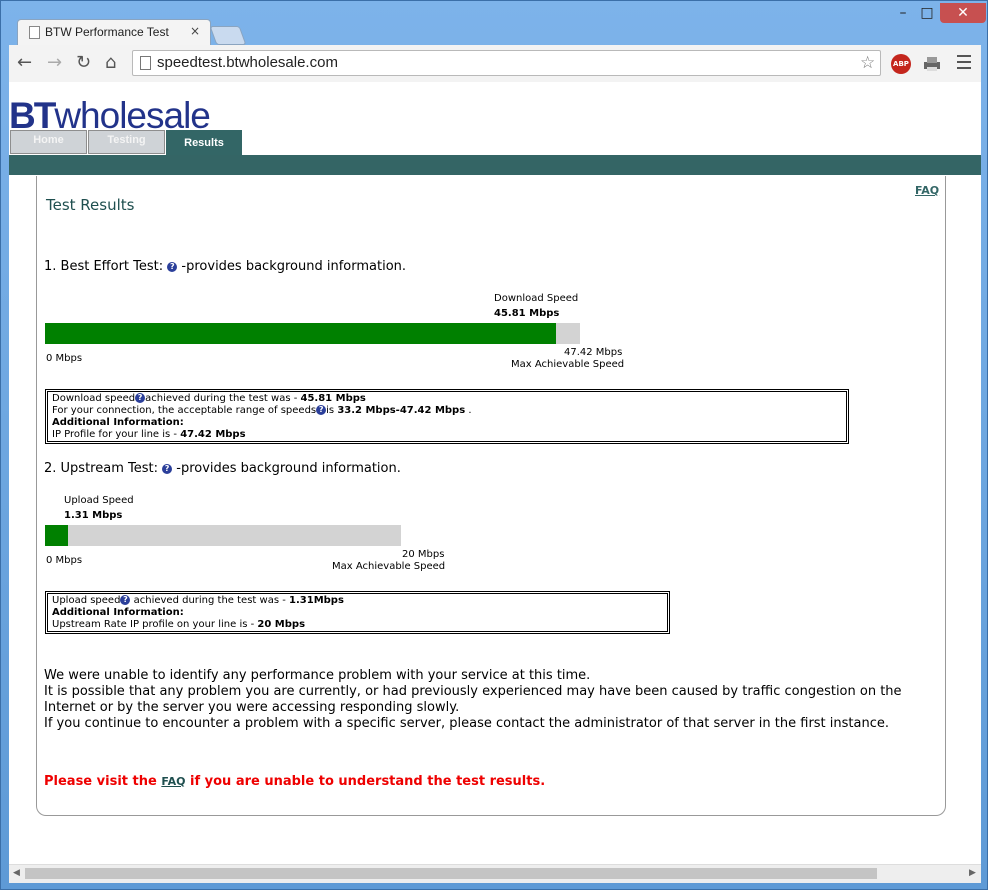 The image size is (988, 890). I want to click on scrollbar-thumb, so click(451, 873).